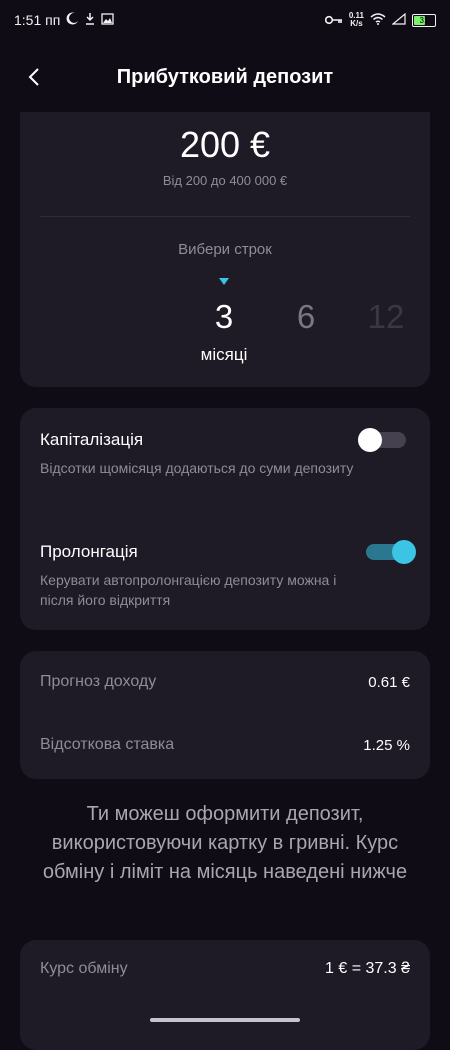 The image size is (450, 1050). I want to click on term-unit: місяці, so click(224, 354).